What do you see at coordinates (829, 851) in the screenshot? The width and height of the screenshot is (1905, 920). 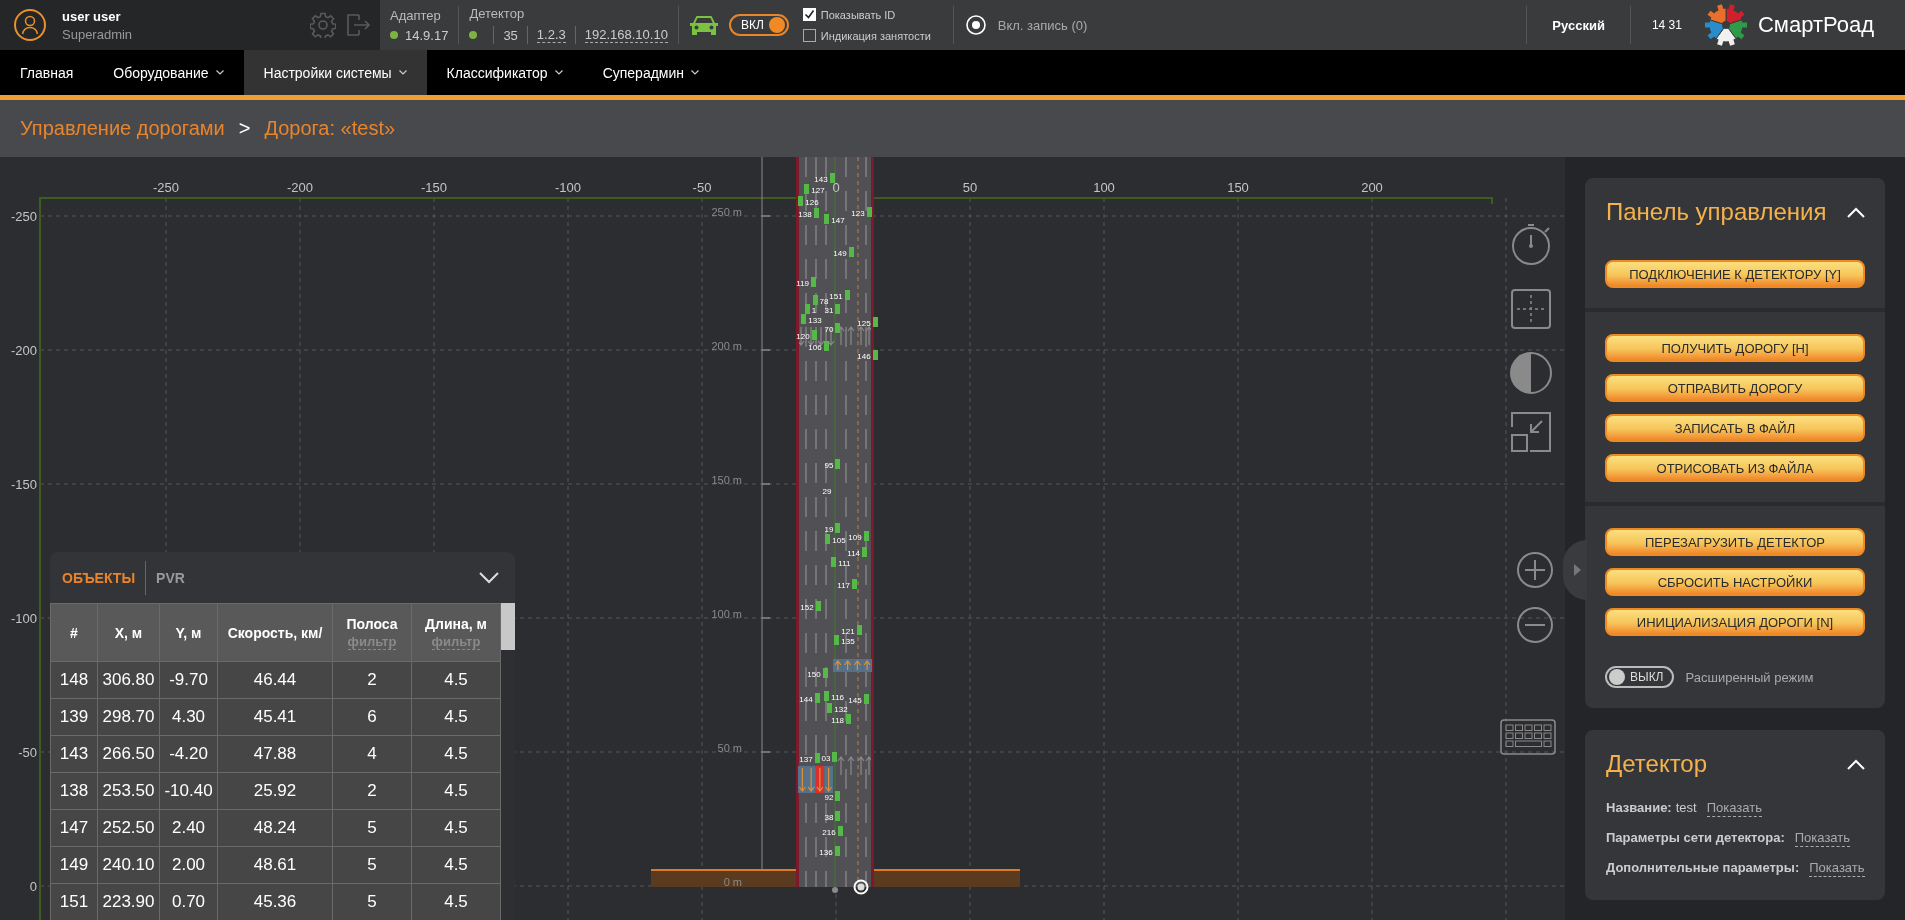 I see `vehicle-marker: 136` at bounding box center [829, 851].